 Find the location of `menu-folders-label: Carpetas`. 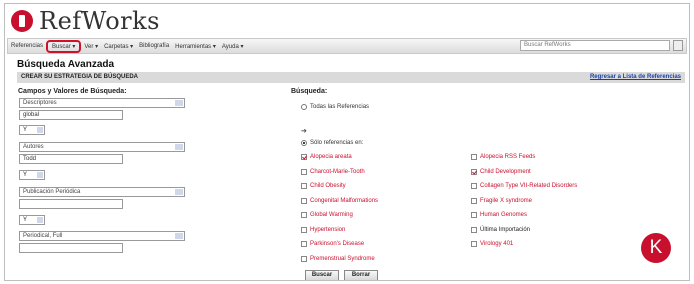

menu-folders-label: Carpetas is located at coordinates (116, 46).